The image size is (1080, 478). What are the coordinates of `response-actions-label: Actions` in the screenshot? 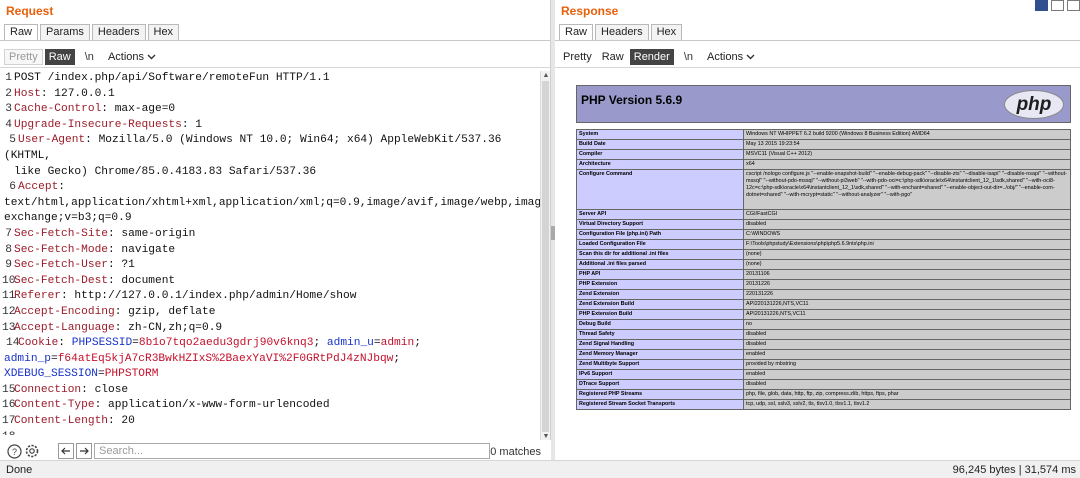 It's located at (725, 57).